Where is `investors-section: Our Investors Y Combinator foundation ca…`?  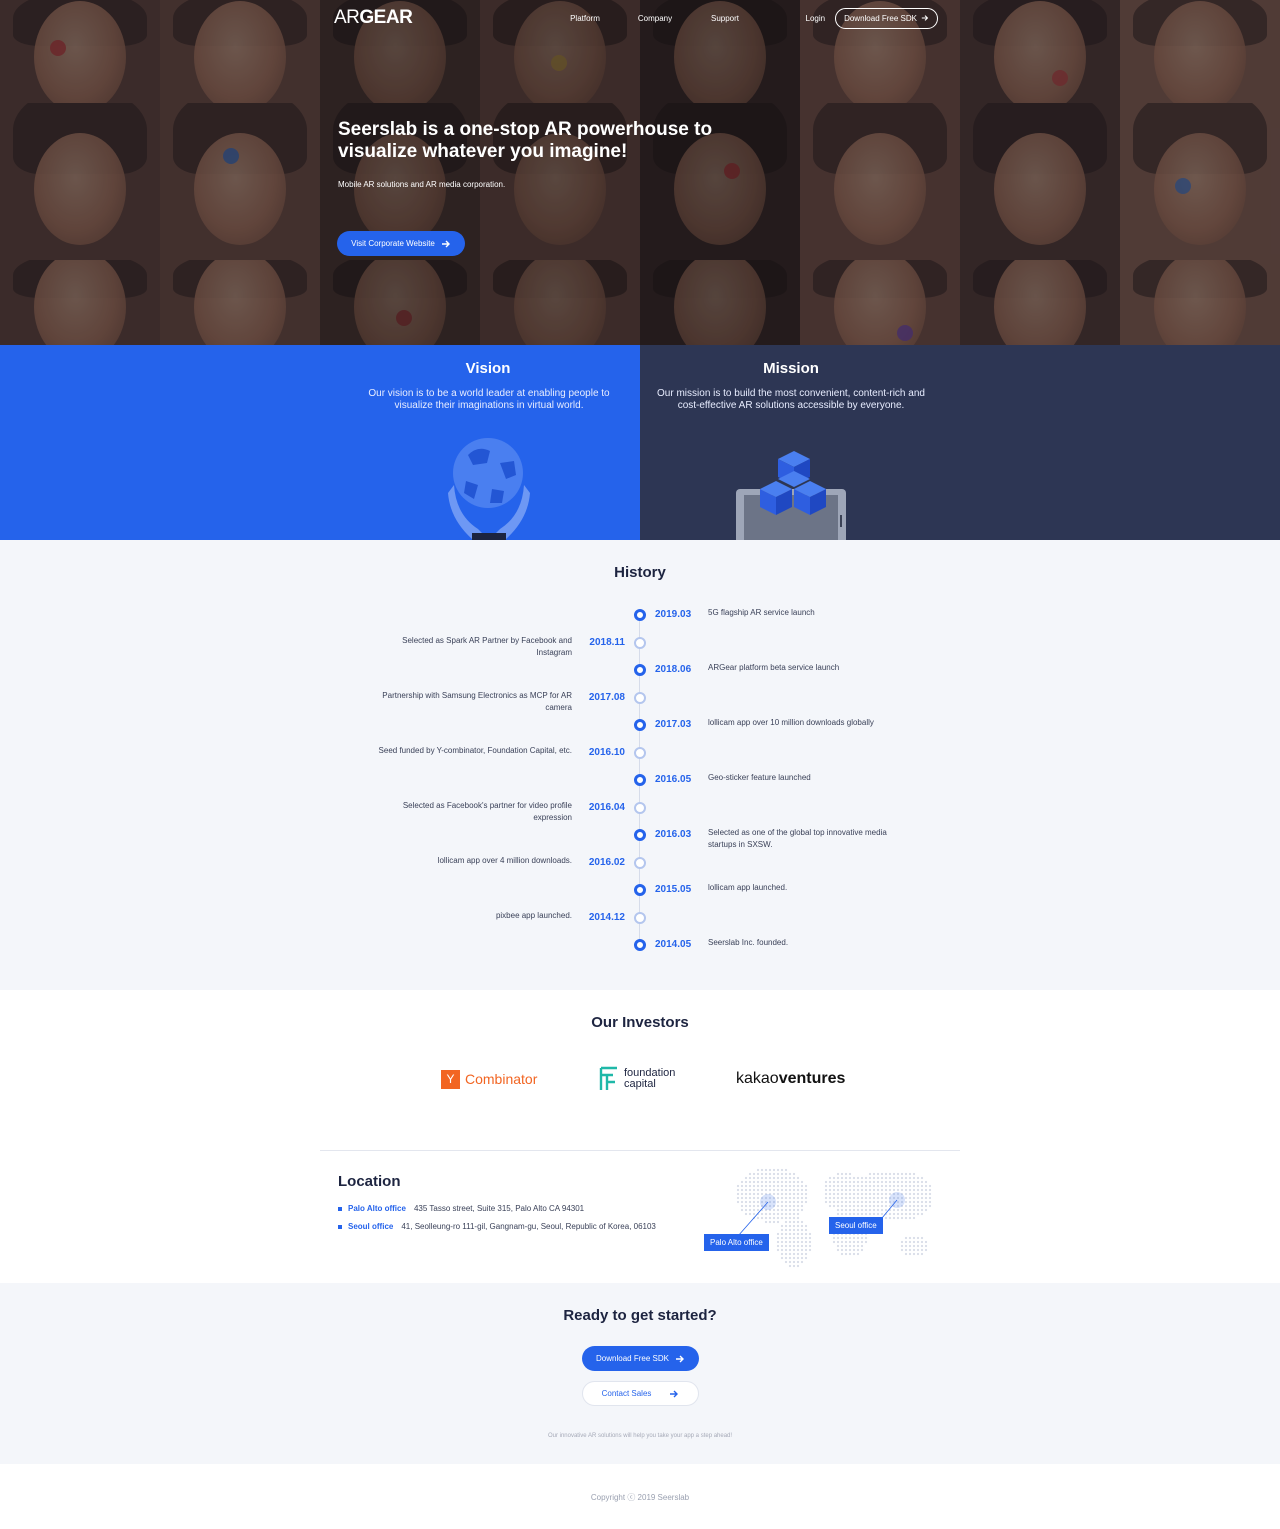
investors-section: Our Investors Y Combinator foundation ca… is located at coordinates (640, 1070).